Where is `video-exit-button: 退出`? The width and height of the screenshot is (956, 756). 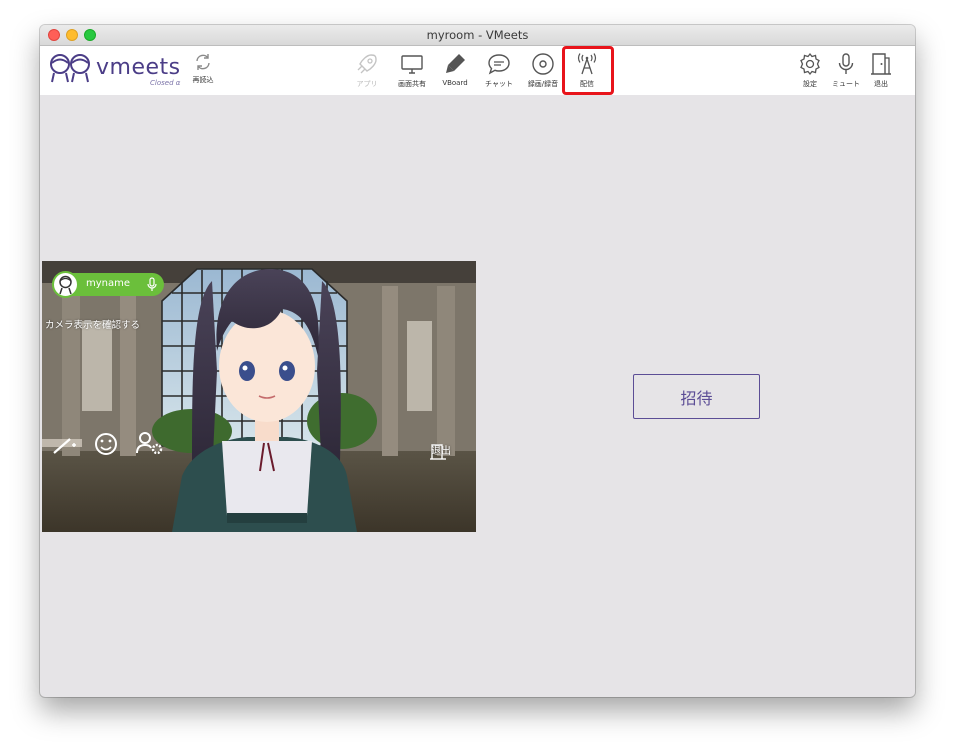
video-exit-button: 退出 is located at coordinates (441, 449).